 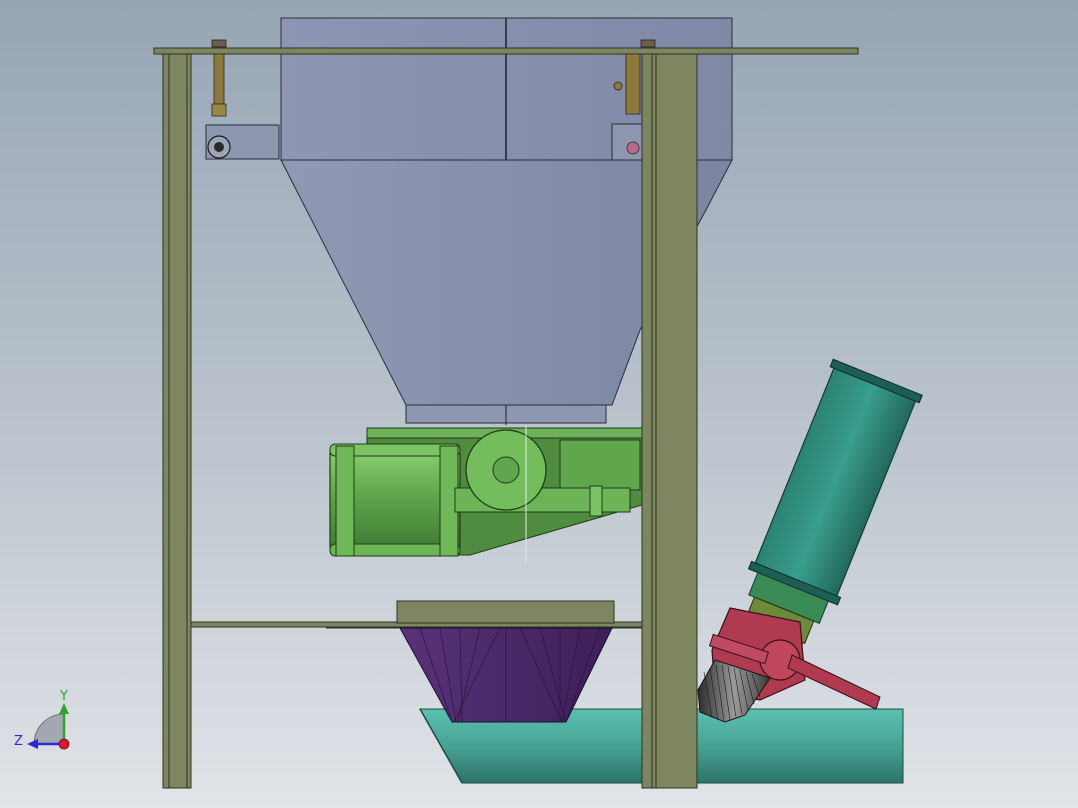 What do you see at coordinates (63, 696) in the screenshot?
I see `y-axis-label: Y` at bounding box center [63, 696].